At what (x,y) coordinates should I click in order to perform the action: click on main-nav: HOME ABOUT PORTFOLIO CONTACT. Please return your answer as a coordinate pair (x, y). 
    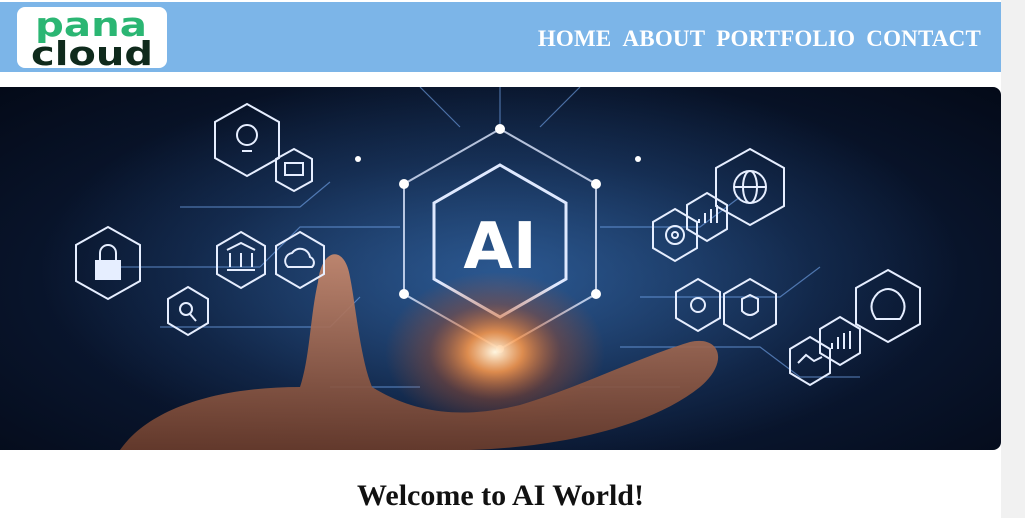
    Looking at the image, I should click on (759, 39).